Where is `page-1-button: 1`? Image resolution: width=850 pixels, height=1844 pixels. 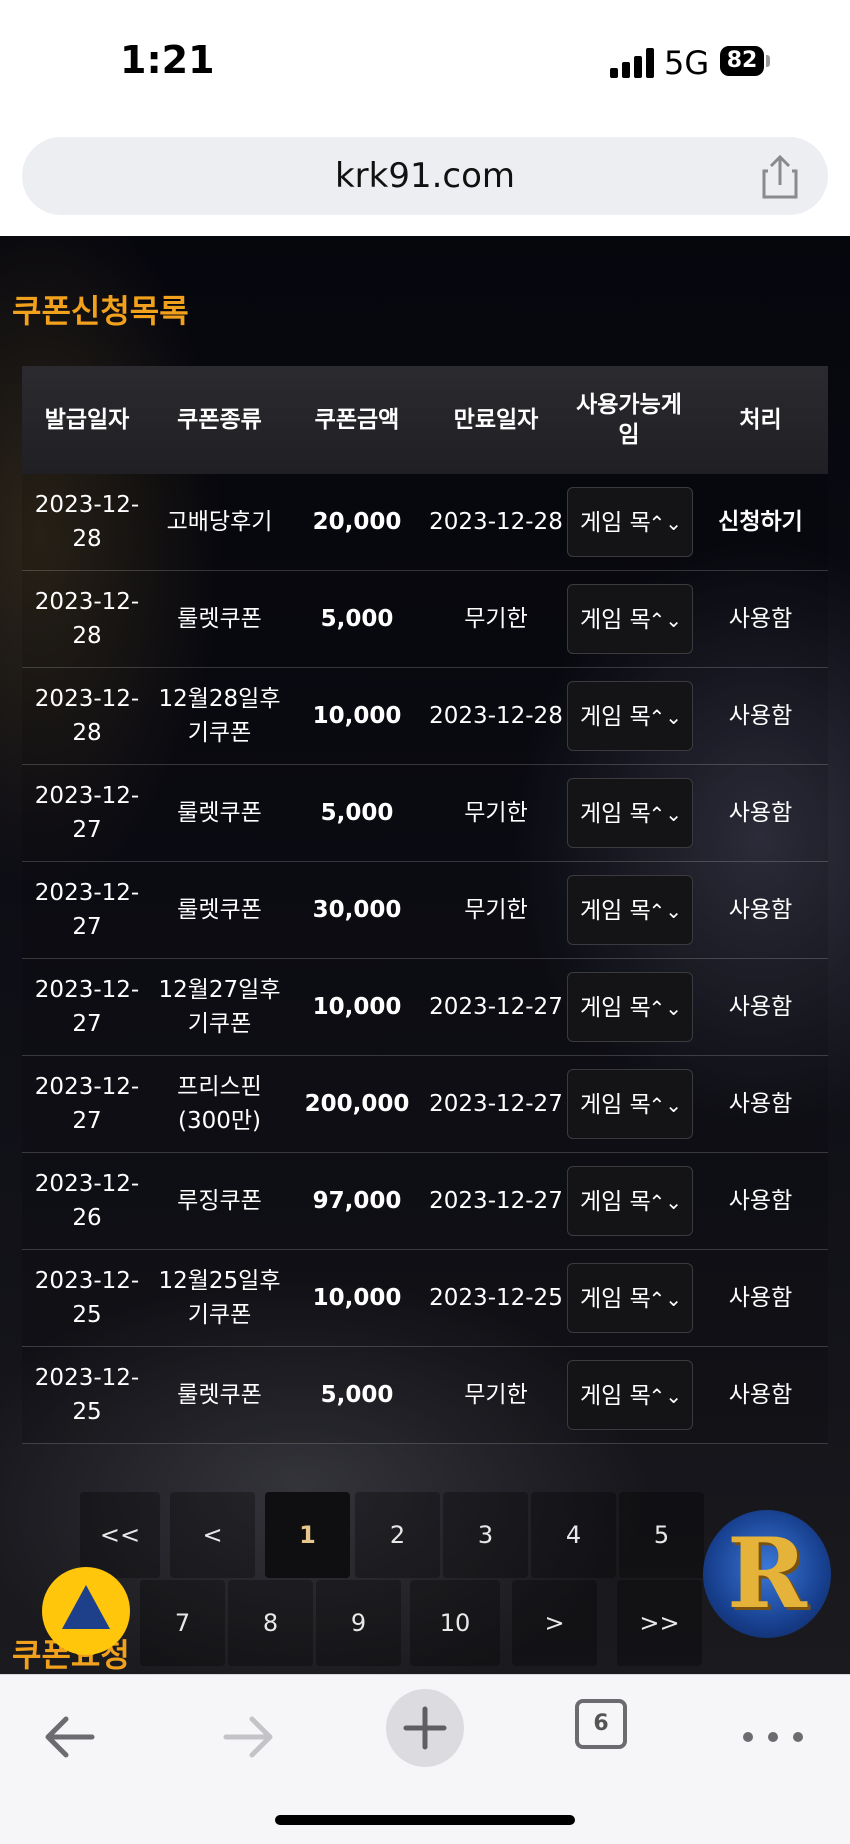
page-1-button: 1 is located at coordinates (307, 1535).